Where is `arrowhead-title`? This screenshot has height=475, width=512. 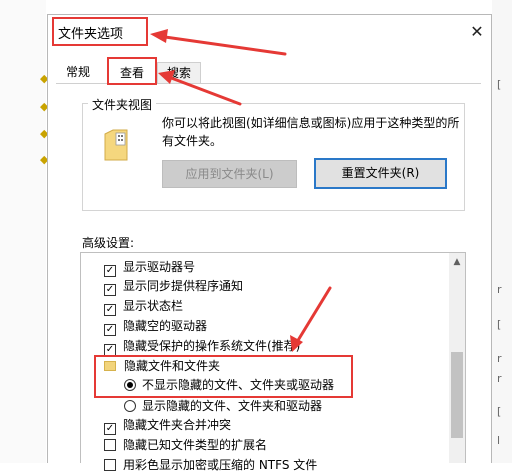
arrowhead-title is located at coordinates (159, 36).